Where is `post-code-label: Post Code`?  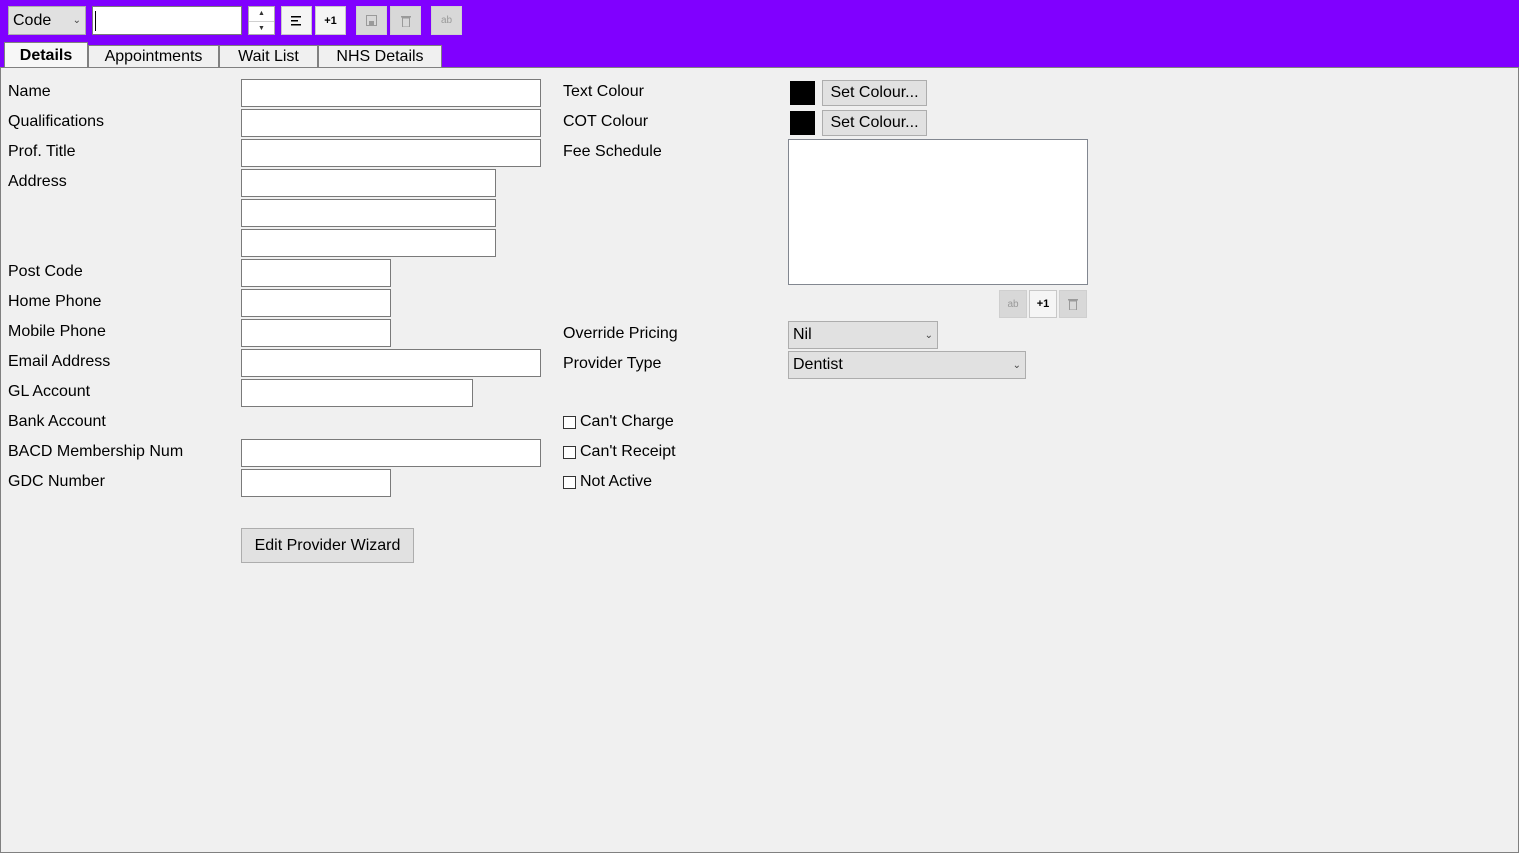
post-code-label: Post Code is located at coordinates (45, 271).